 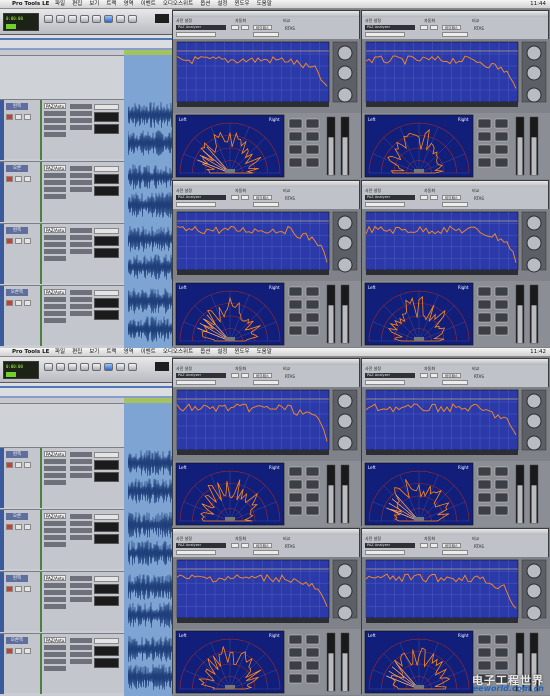 What do you see at coordinates (48, 19) in the screenshot?
I see `zoom-button` at bounding box center [48, 19].